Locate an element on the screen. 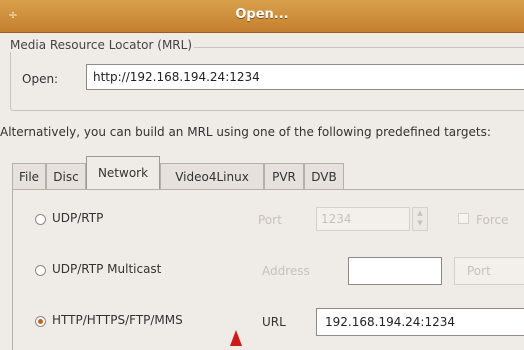 The height and width of the screenshot is (350, 524). tab-file: File is located at coordinates (29, 176).